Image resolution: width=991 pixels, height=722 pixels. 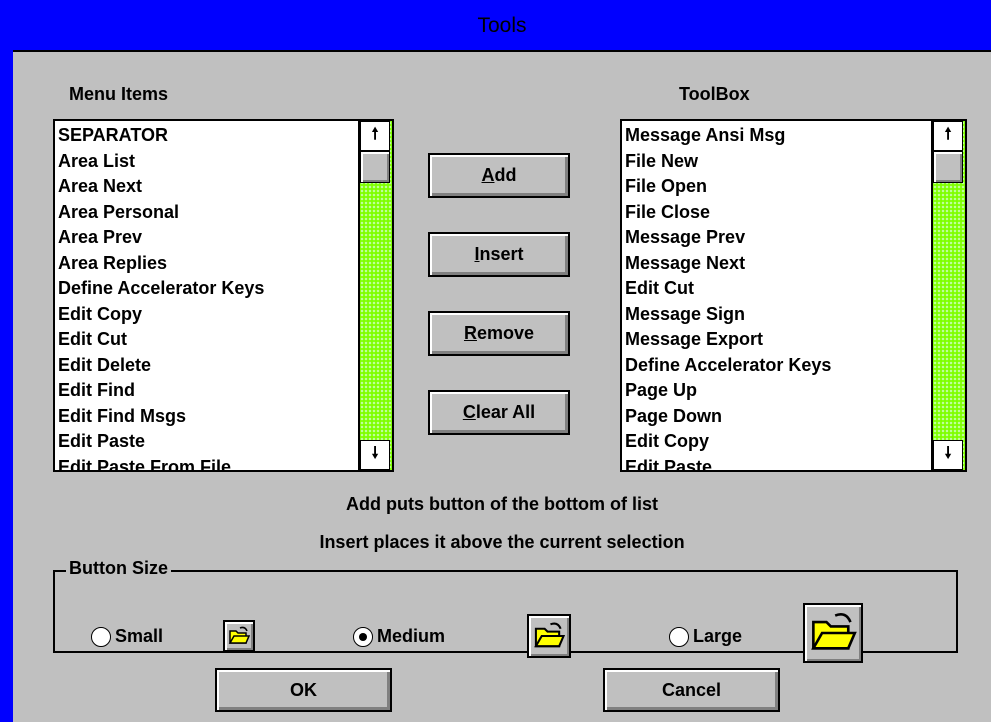 What do you see at coordinates (399, 636) in the screenshot?
I see `radio-medium: Medium` at bounding box center [399, 636].